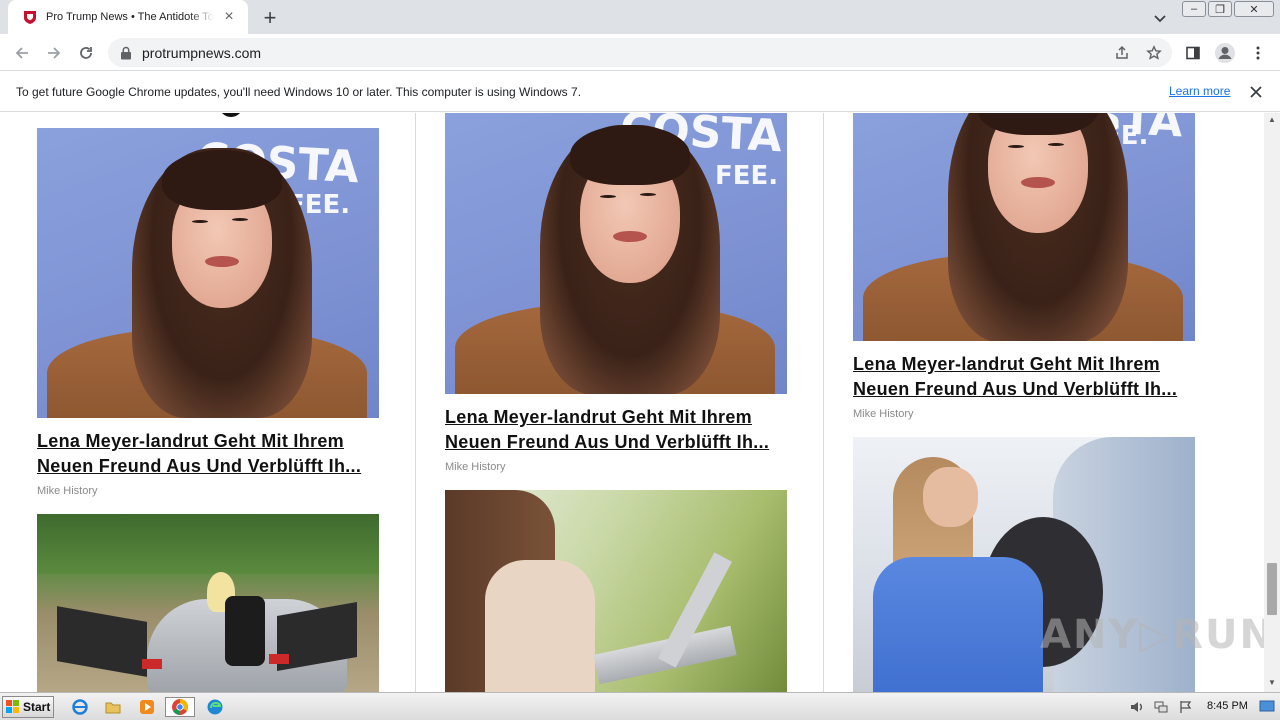 Image resolution: width=1280 pixels, height=720 pixels. I want to click on address-bar: protrumpnews.com, so click(640, 52).